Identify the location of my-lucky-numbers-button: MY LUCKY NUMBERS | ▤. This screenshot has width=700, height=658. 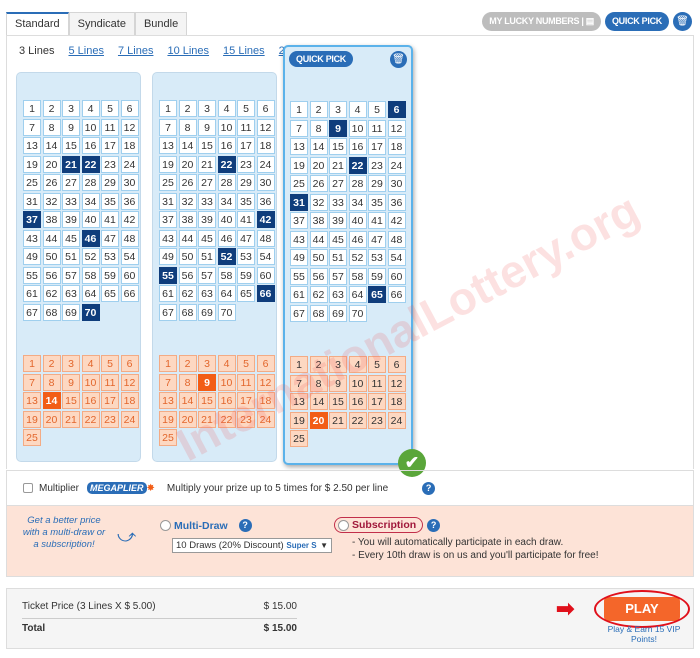
(541, 21).